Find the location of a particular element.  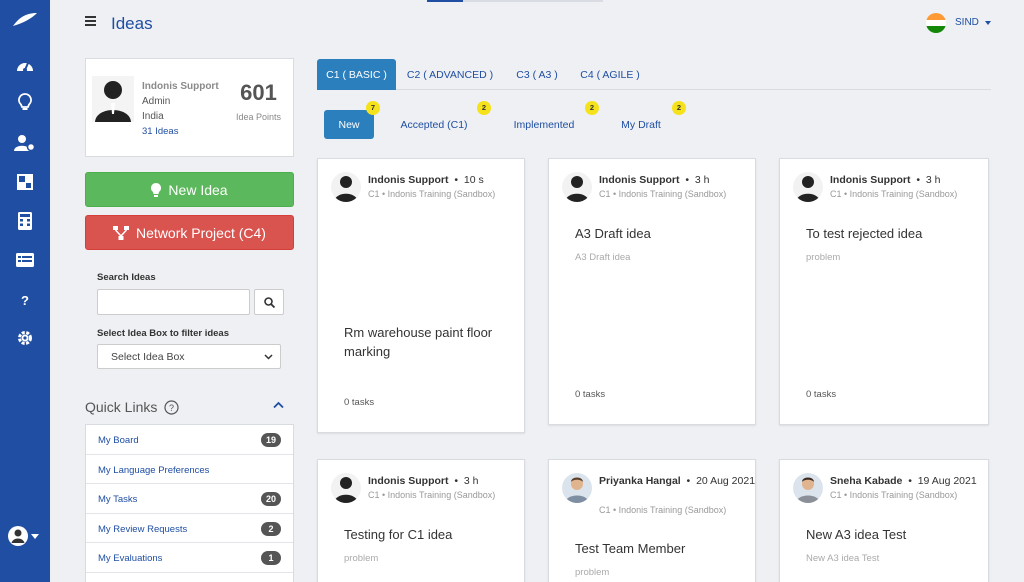

caret-down-icon is located at coordinates (988, 23).